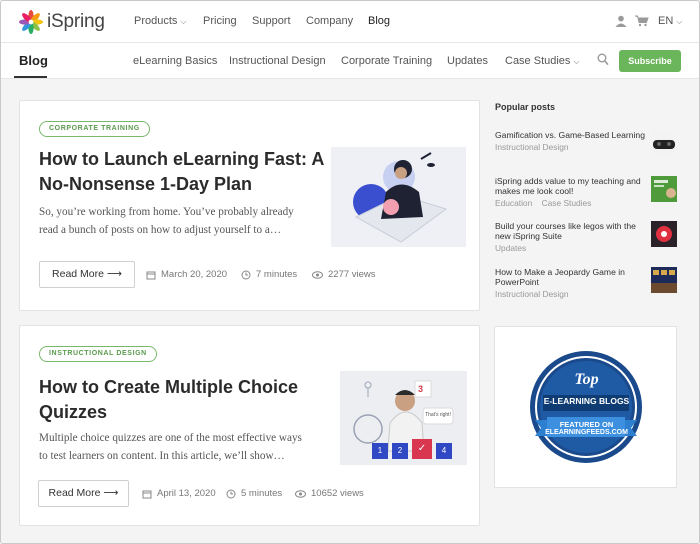 The width and height of the screenshot is (700, 544). What do you see at coordinates (586, 432) in the screenshot?
I see `badge-site-text: ELEARNINGFEEDS.COM` at bounding box center [586, 432].